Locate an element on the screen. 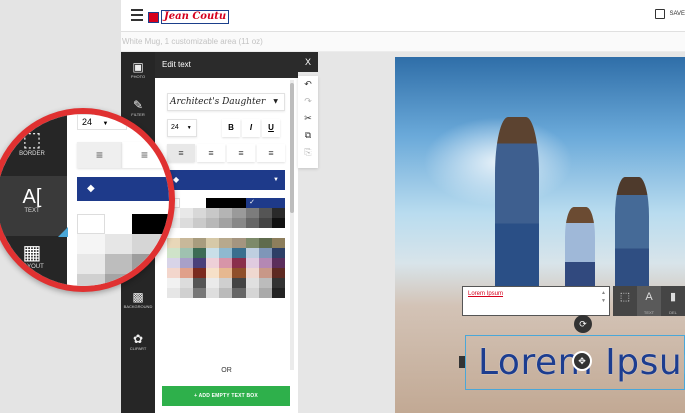 This screenshot has height=413, width=685. magic-wand-icon: ✎ is located at coordinates (138, 105).